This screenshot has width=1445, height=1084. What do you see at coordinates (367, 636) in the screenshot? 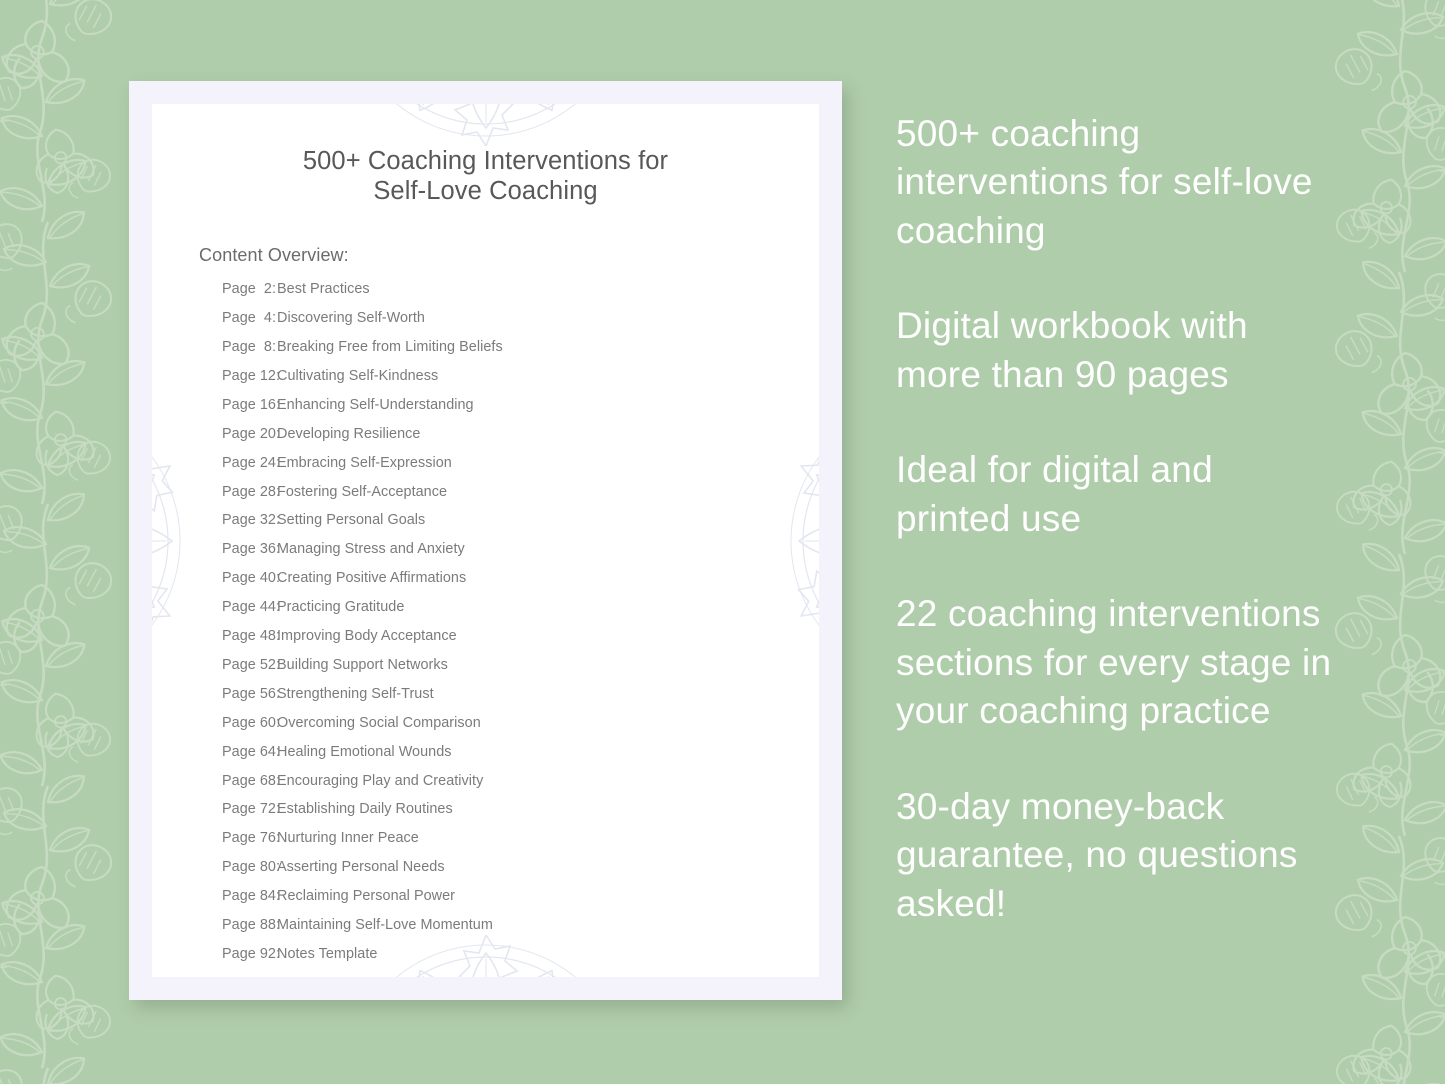
I see `toc-item-label: Improving Body Acceptance` at bounding box center [367, 636].